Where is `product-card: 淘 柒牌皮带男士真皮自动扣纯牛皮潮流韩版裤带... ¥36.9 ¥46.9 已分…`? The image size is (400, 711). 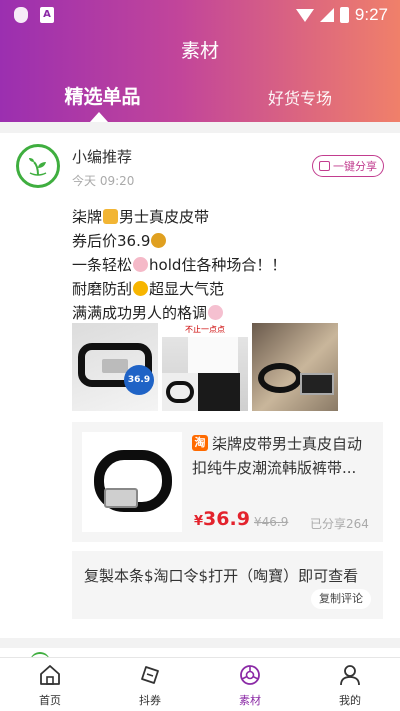 product-card: 淘 柒牌皮带男士真皮自动扣纯牛皮潮流韩版裤带... ¥36.9 ¥46.9 已分… is located at coordinates (227, 482).